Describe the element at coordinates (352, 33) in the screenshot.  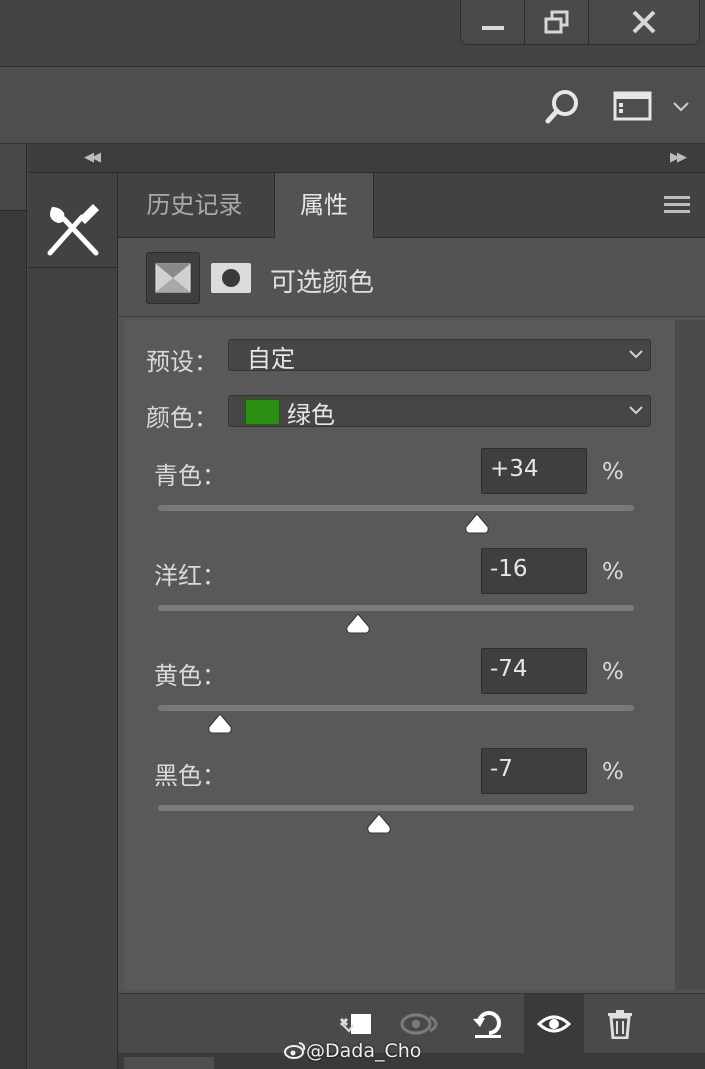
I see `title-bar` at that location.